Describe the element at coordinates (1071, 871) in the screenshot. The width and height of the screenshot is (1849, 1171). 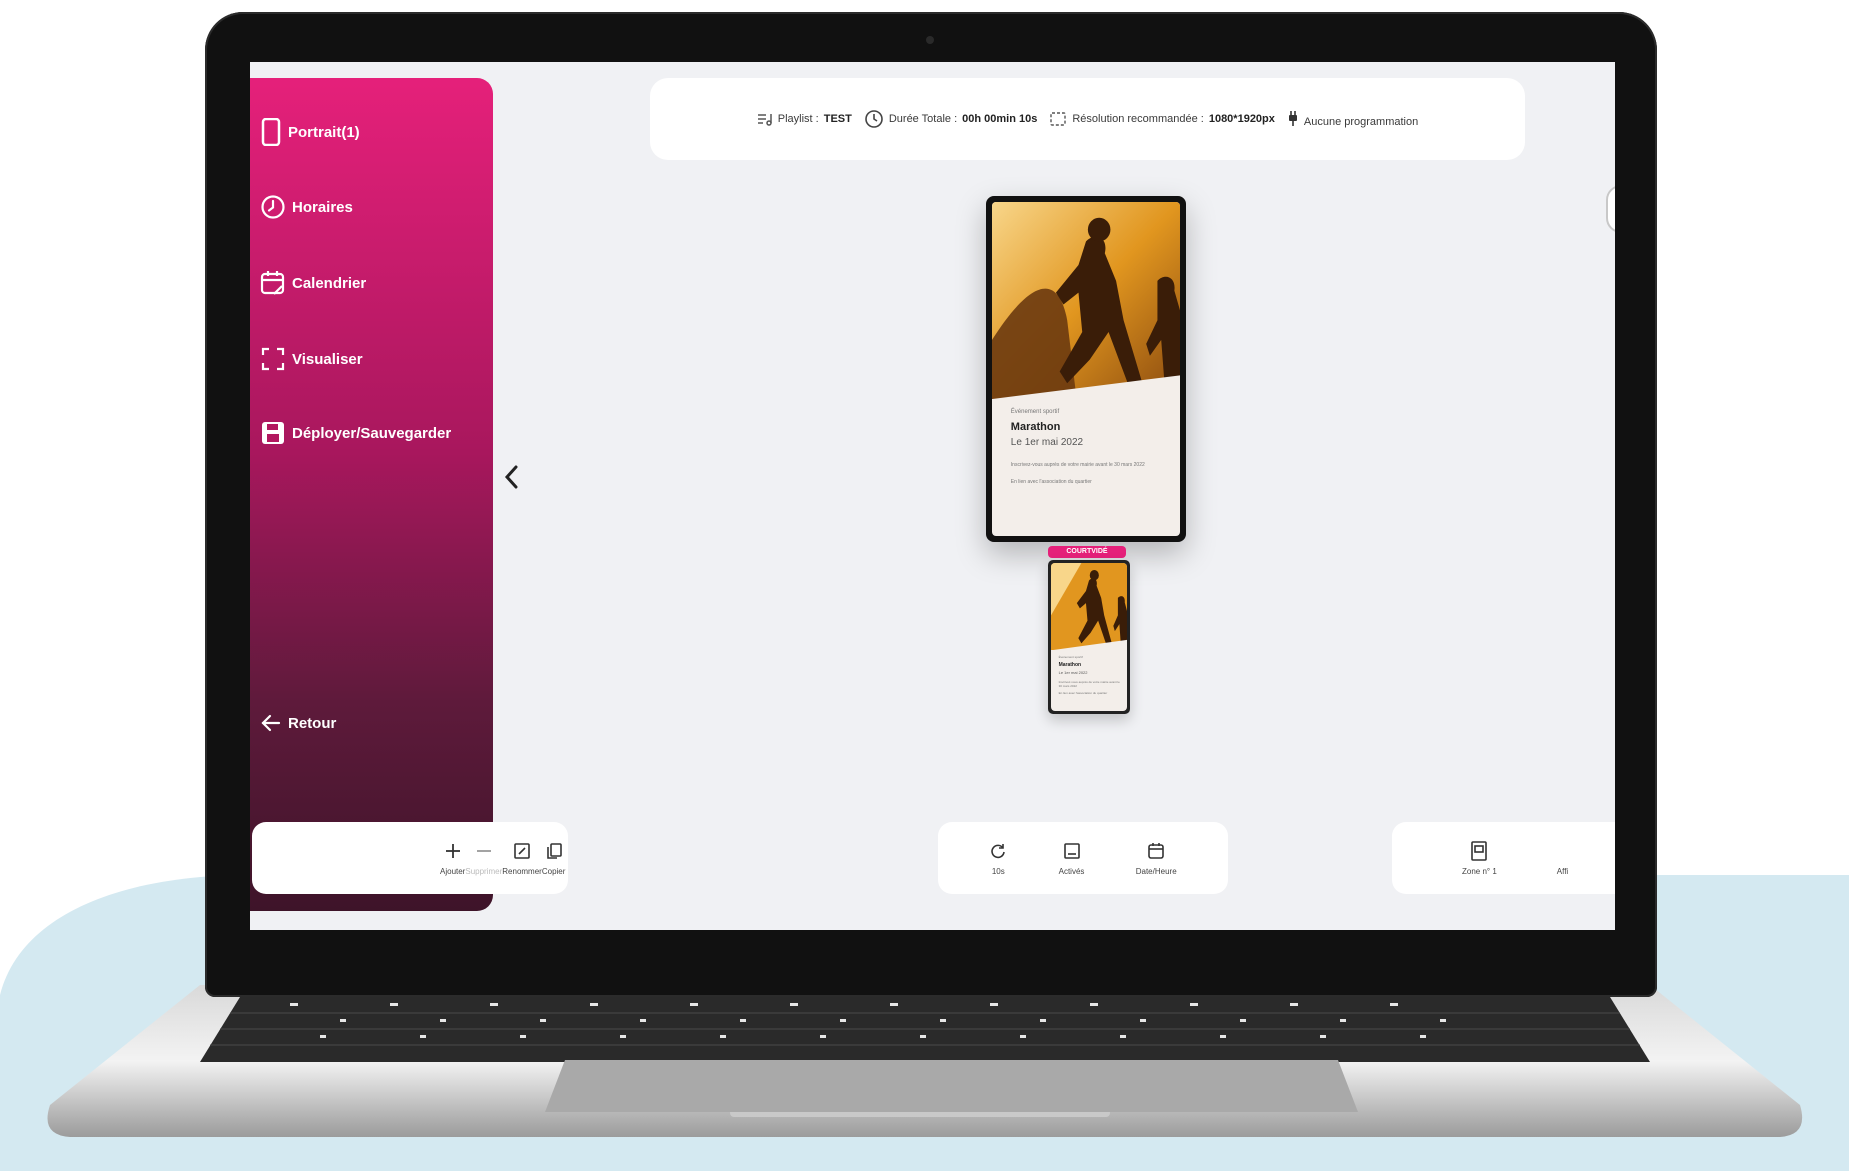
I see `activated-label: Activés` at that location.